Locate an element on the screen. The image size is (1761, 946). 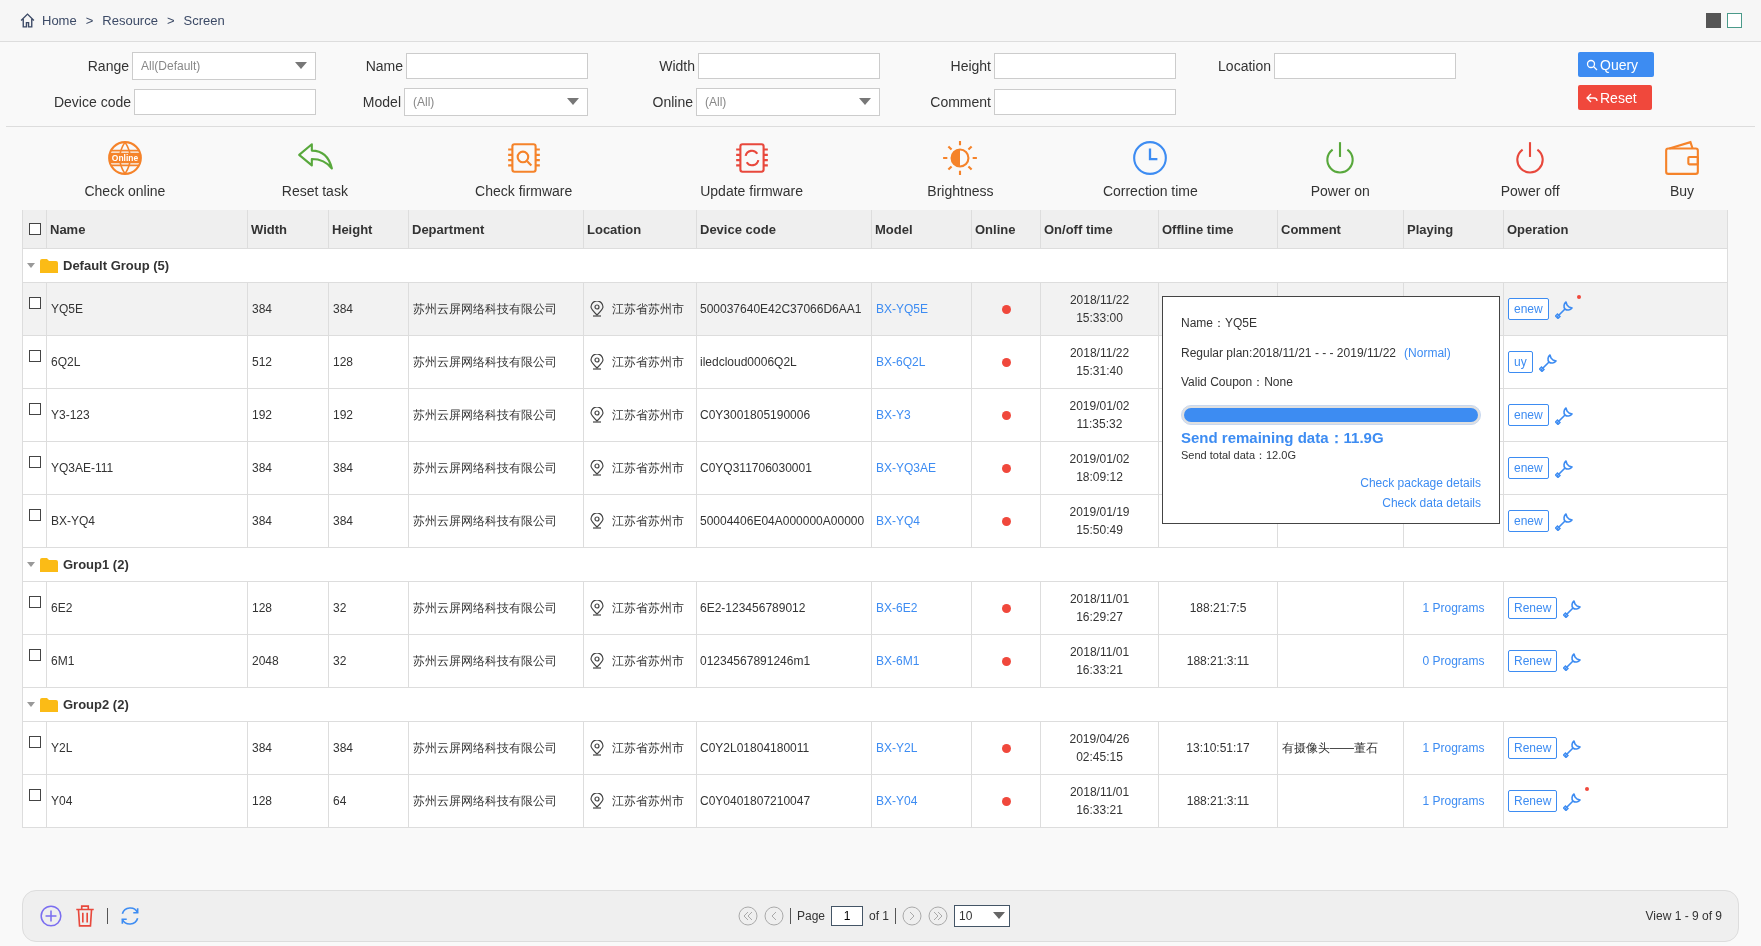
table-cell: 6M1 is located at coordinates (63, 661).